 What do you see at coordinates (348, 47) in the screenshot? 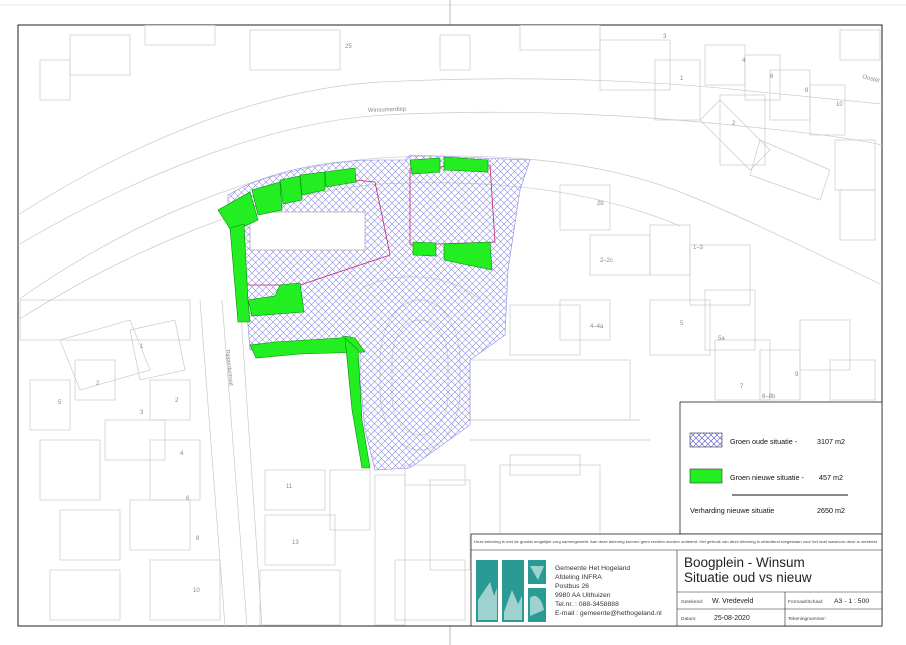
I see `house-number: 25` at bounding box center [348, 47].